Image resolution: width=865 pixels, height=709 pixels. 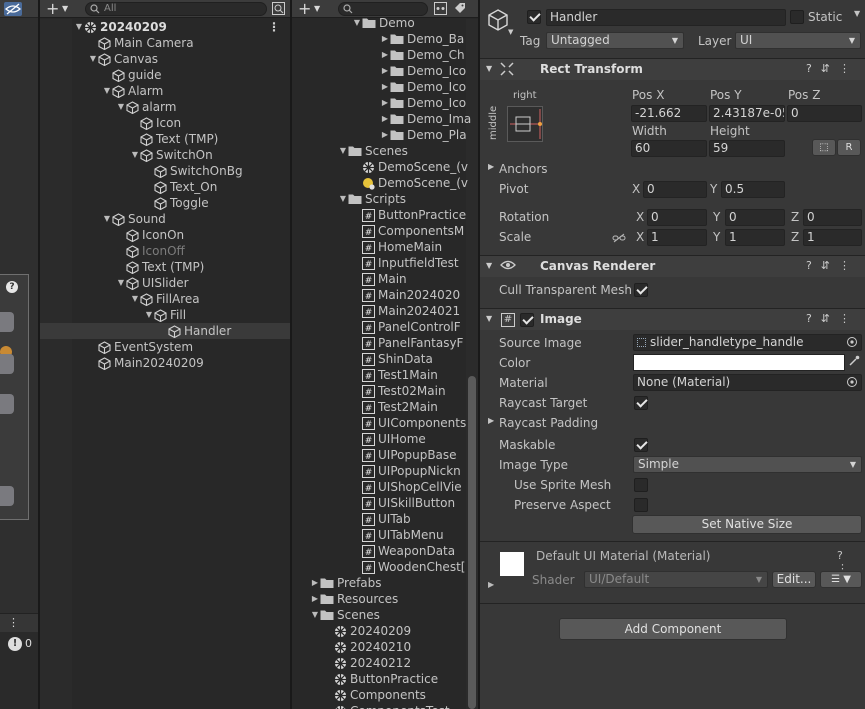 What do you see at coordinates (165, 203) in the screenshot?
I see `hierarchy-item: Toggle` at bounding box center [165, 203].